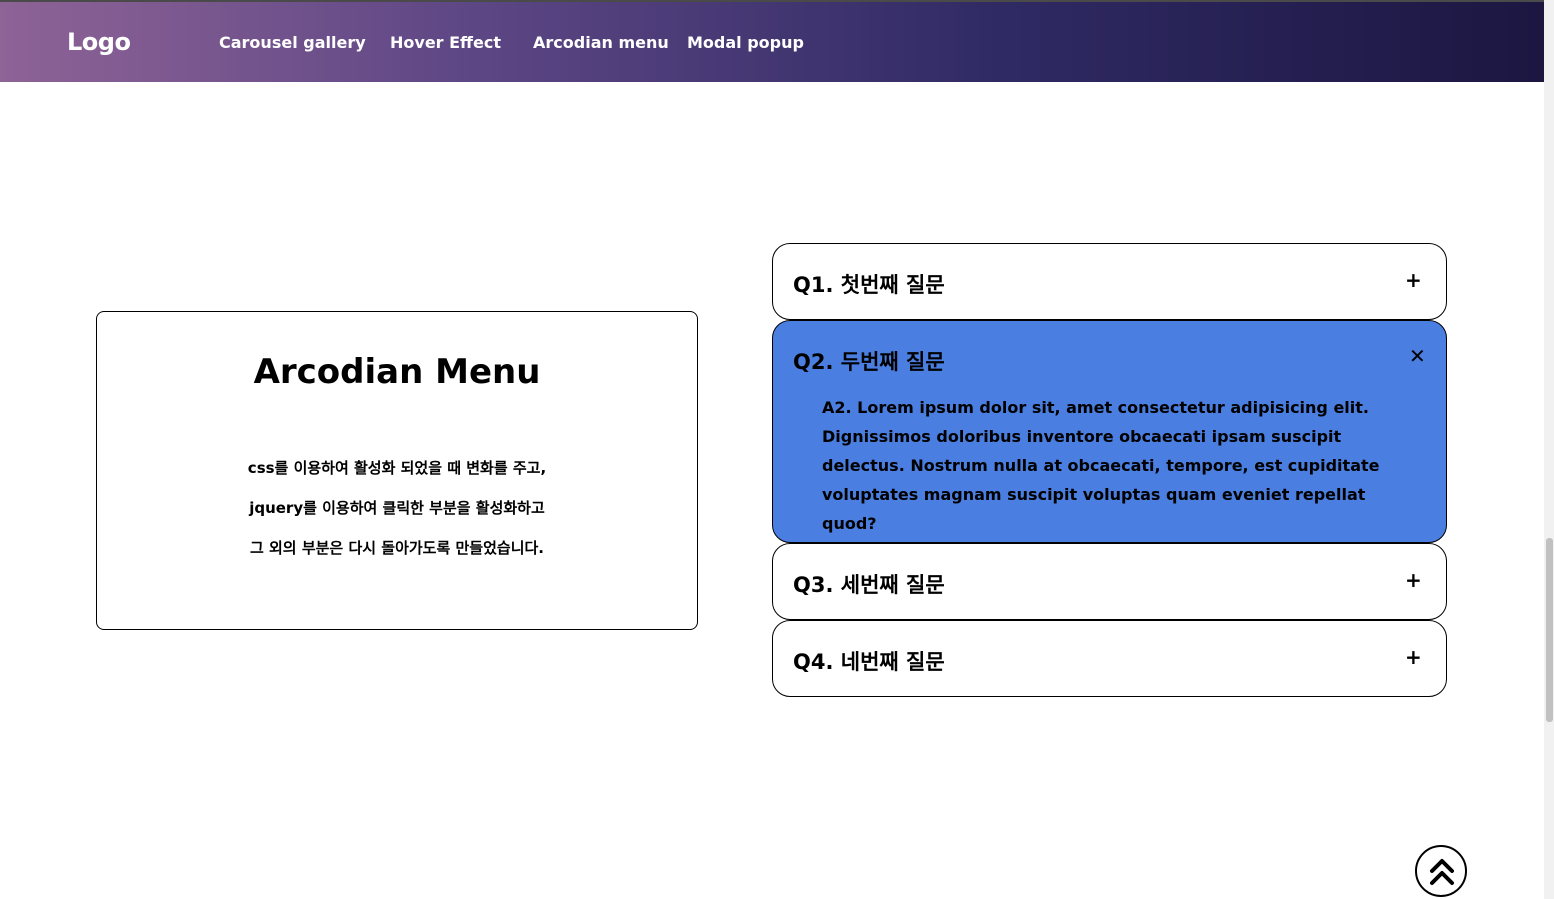 The image size is (1554, 899). What do you see at coordinates (445, 42) in the screenshot?
I see `nav-item-hover-effect: Hover Effect` at bounding box center [445, 42].